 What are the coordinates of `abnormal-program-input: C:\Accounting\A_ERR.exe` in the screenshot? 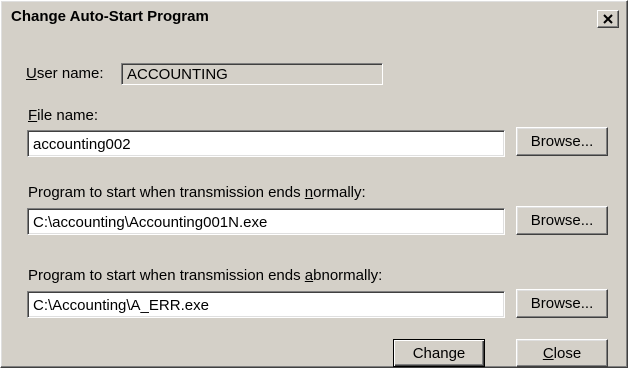 It's located at (266, 304).